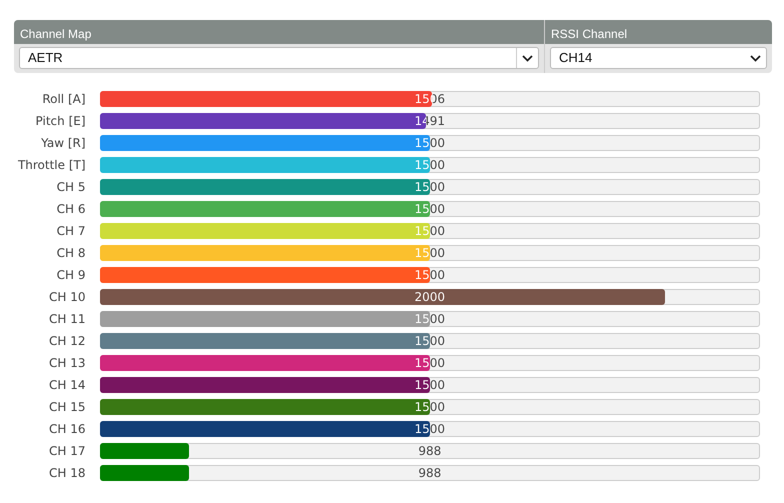  Describe the element at coordinates (67, 429) in the screenshot. I see `channel-label: CH 16` at that location.